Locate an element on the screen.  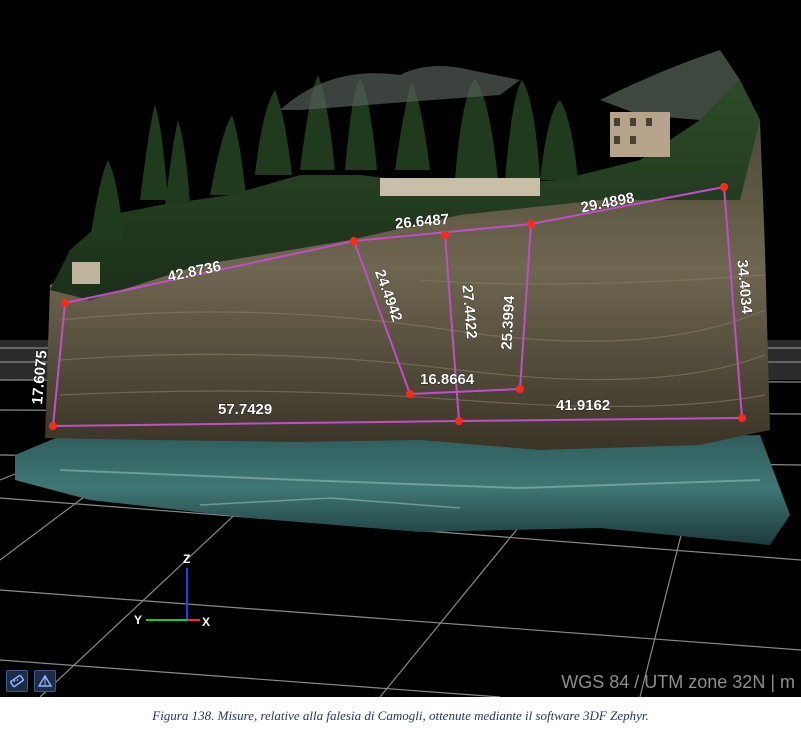
measure-label-bottom-left-edge: 57.7429 is located at coordinates (245, 409).